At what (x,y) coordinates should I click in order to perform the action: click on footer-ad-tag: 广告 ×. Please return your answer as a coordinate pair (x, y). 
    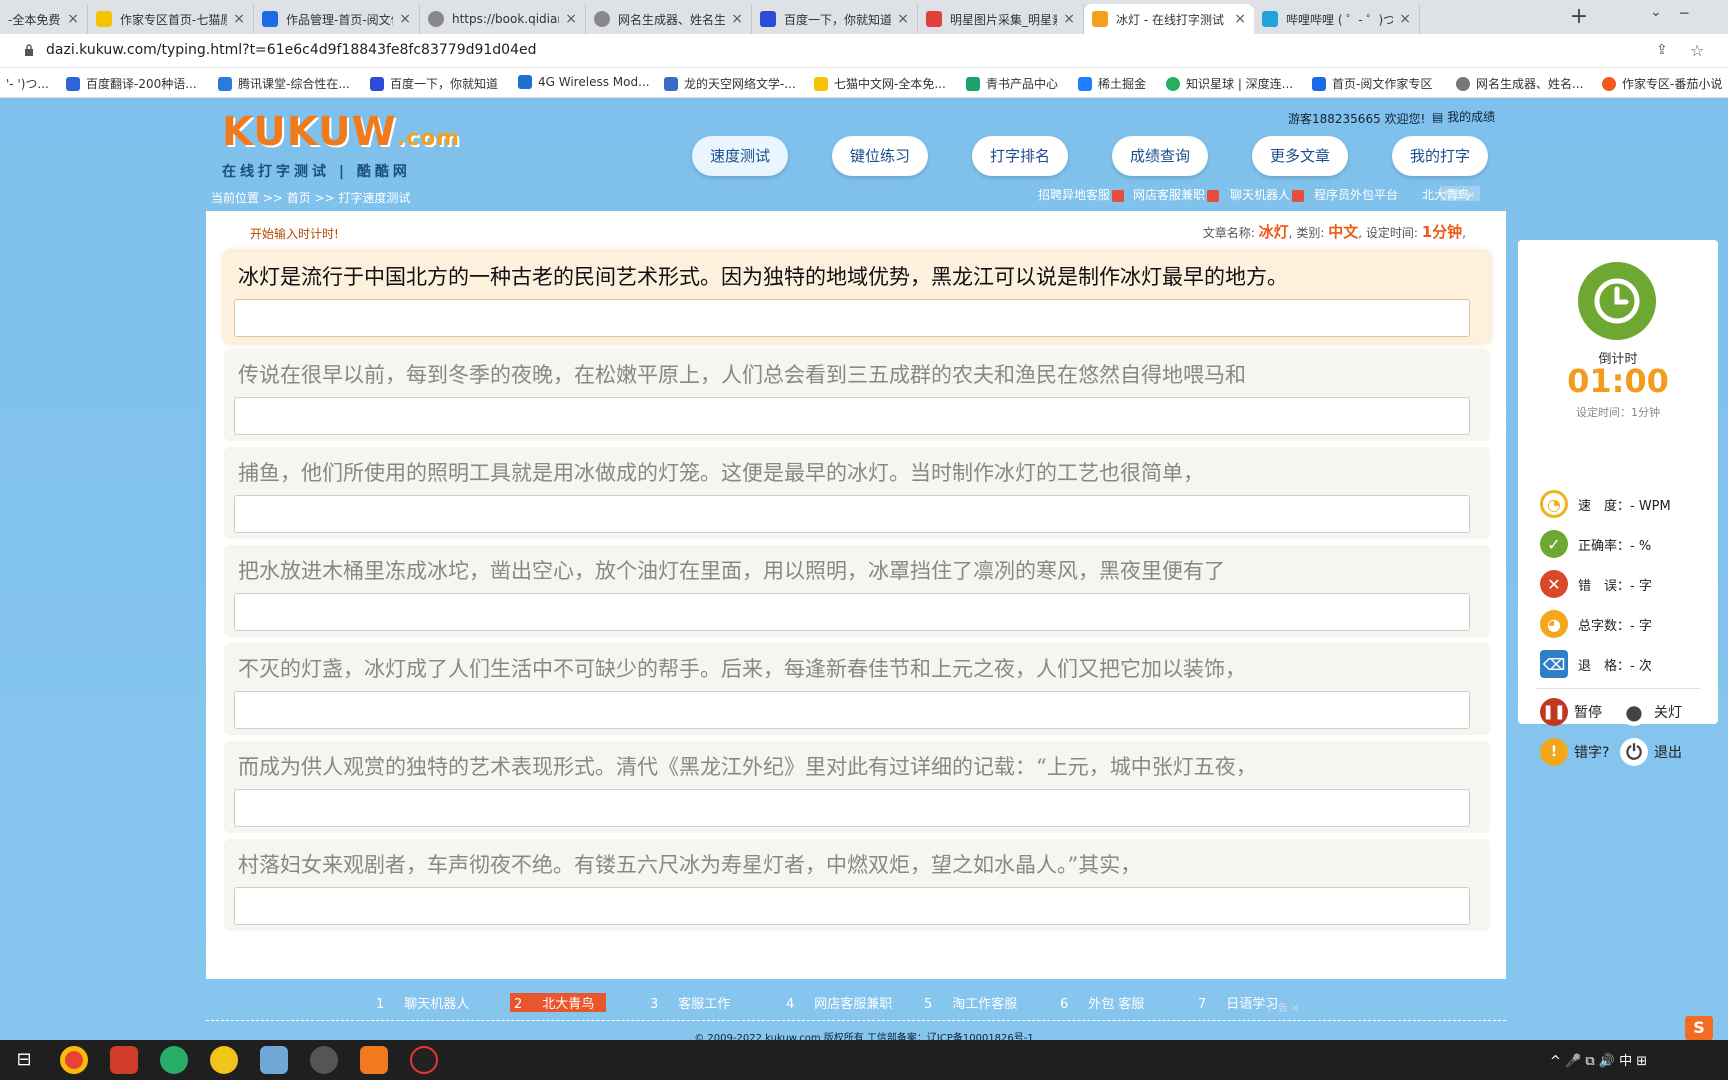
    Looking at the image, I should click on (1284, 1006).